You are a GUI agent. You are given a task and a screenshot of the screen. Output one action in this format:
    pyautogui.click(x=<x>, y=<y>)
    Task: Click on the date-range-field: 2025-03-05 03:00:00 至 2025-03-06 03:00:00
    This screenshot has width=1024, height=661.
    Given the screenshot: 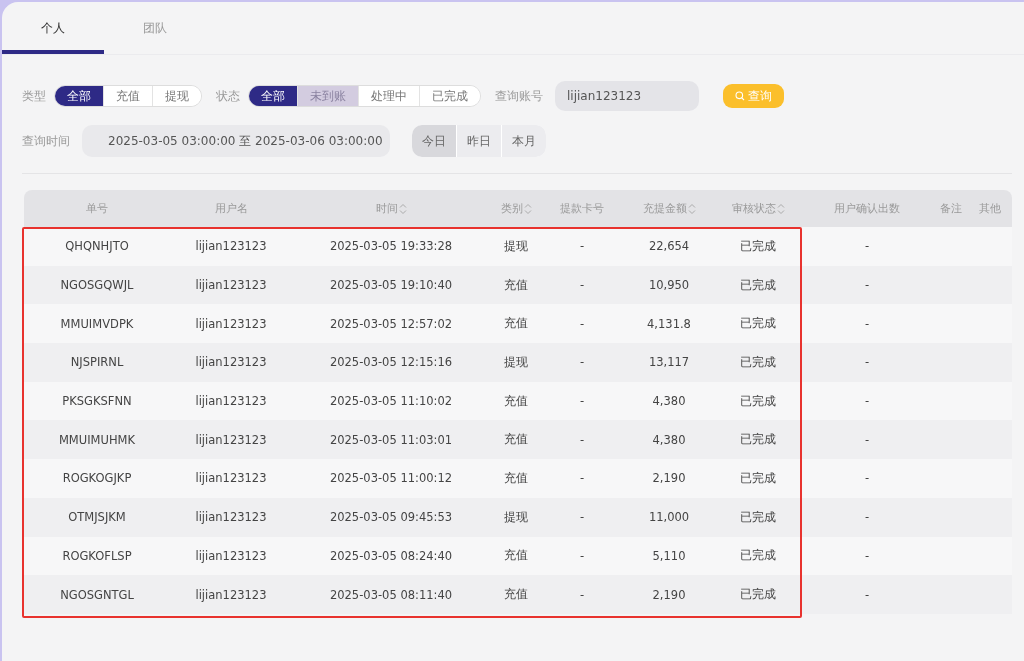 What is the action you would take?
    pyautogui.click(x=236, y=141)
    